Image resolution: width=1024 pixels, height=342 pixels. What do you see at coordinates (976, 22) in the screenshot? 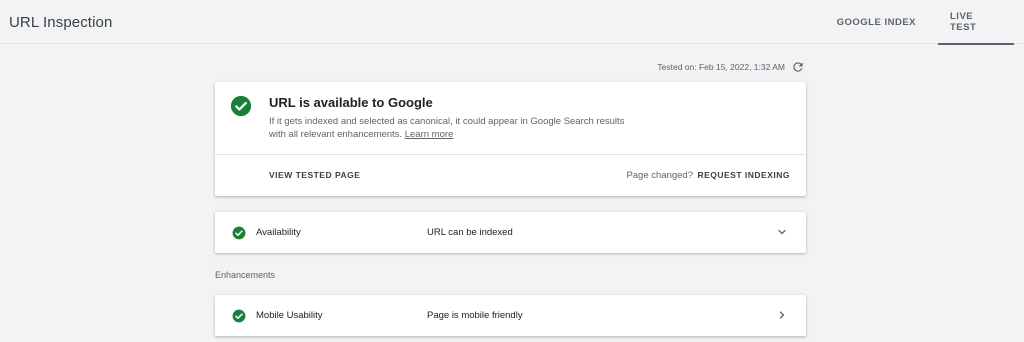
I see `tab-live-test: LIVE TEST` at bounding box center [976, 22].